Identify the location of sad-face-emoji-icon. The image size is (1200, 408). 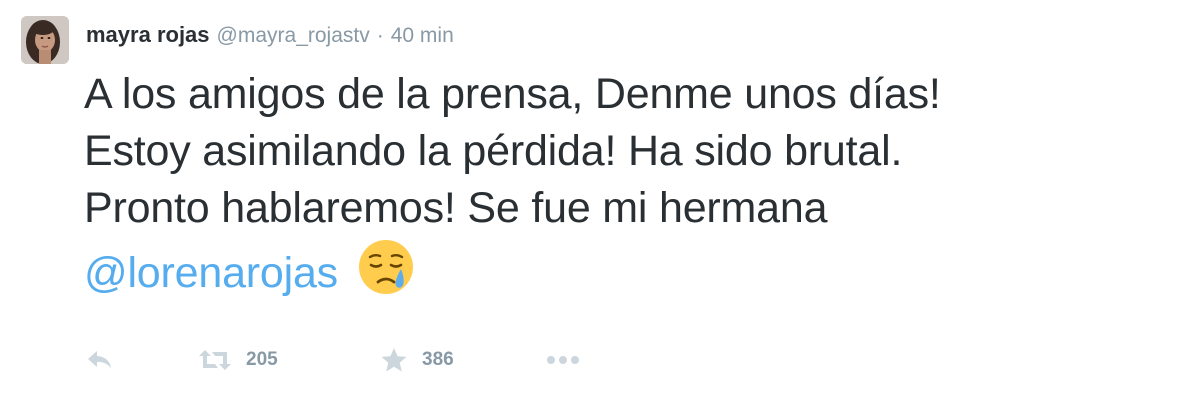
(386, 267).